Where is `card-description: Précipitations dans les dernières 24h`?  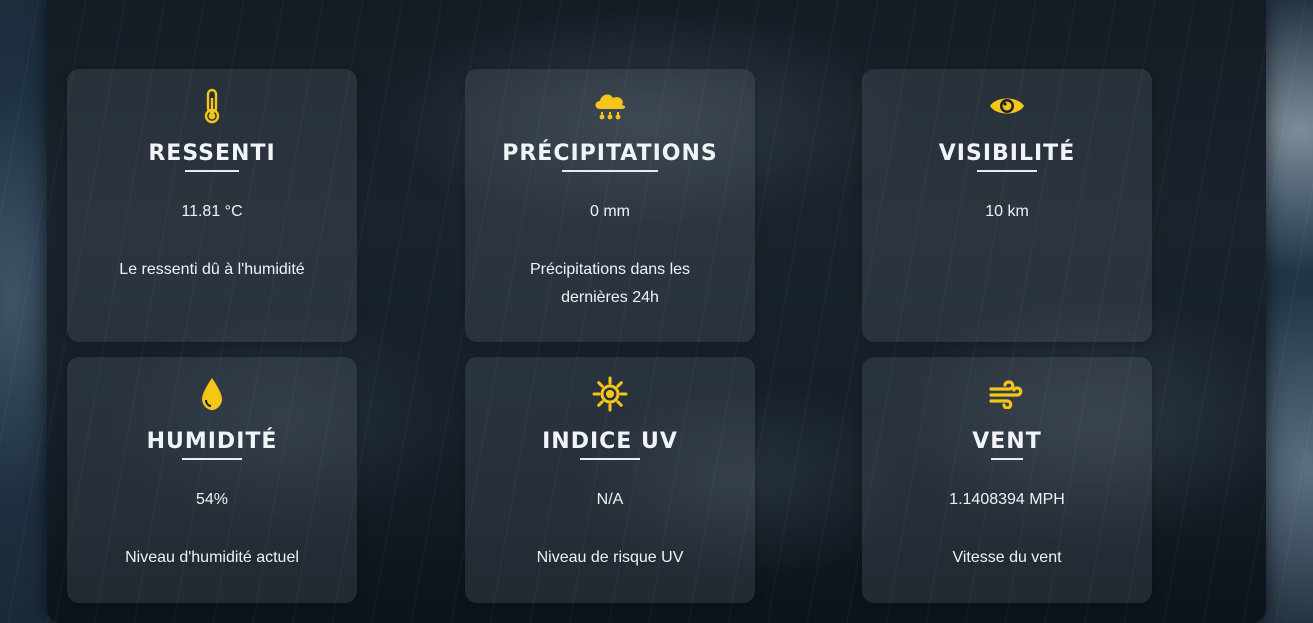
card-description: Précipitations dans les dernières 24h is located at coordinates (610, 283).